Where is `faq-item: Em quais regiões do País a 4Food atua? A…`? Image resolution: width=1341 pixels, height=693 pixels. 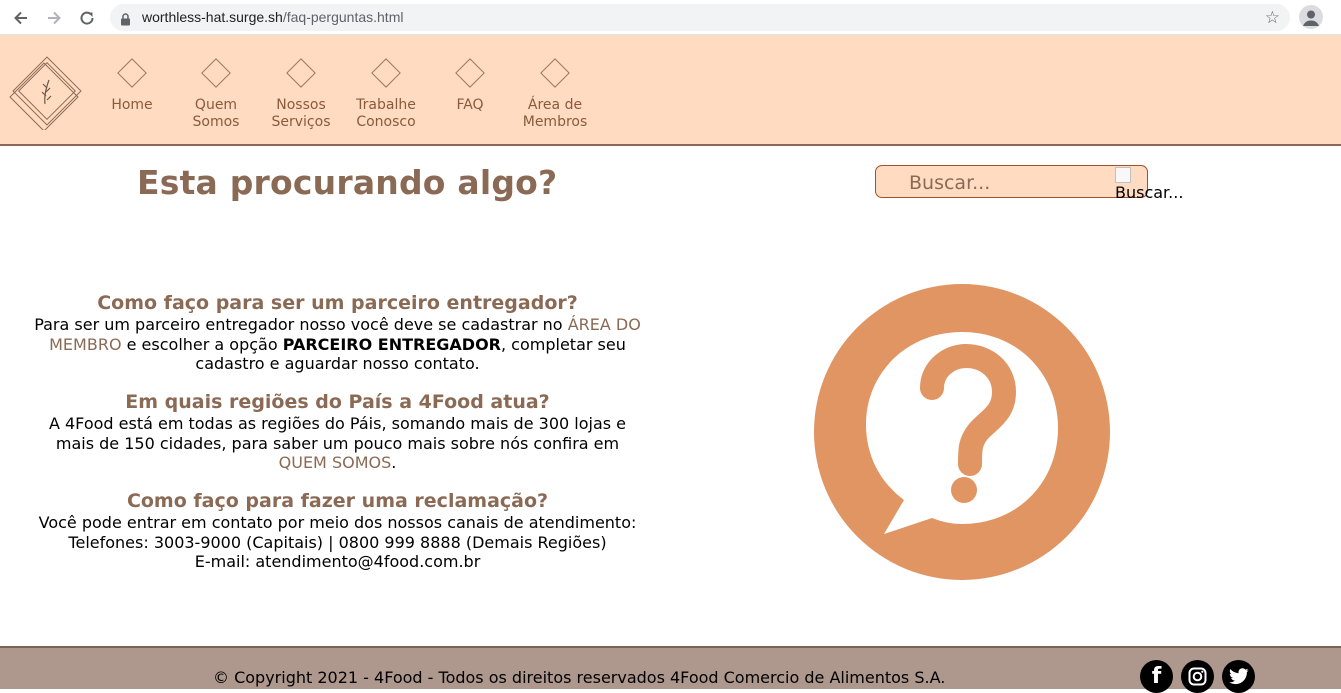 faq-item: Em quais regiões do País a 4Food atua? A… is located at coordinates (337, 432).